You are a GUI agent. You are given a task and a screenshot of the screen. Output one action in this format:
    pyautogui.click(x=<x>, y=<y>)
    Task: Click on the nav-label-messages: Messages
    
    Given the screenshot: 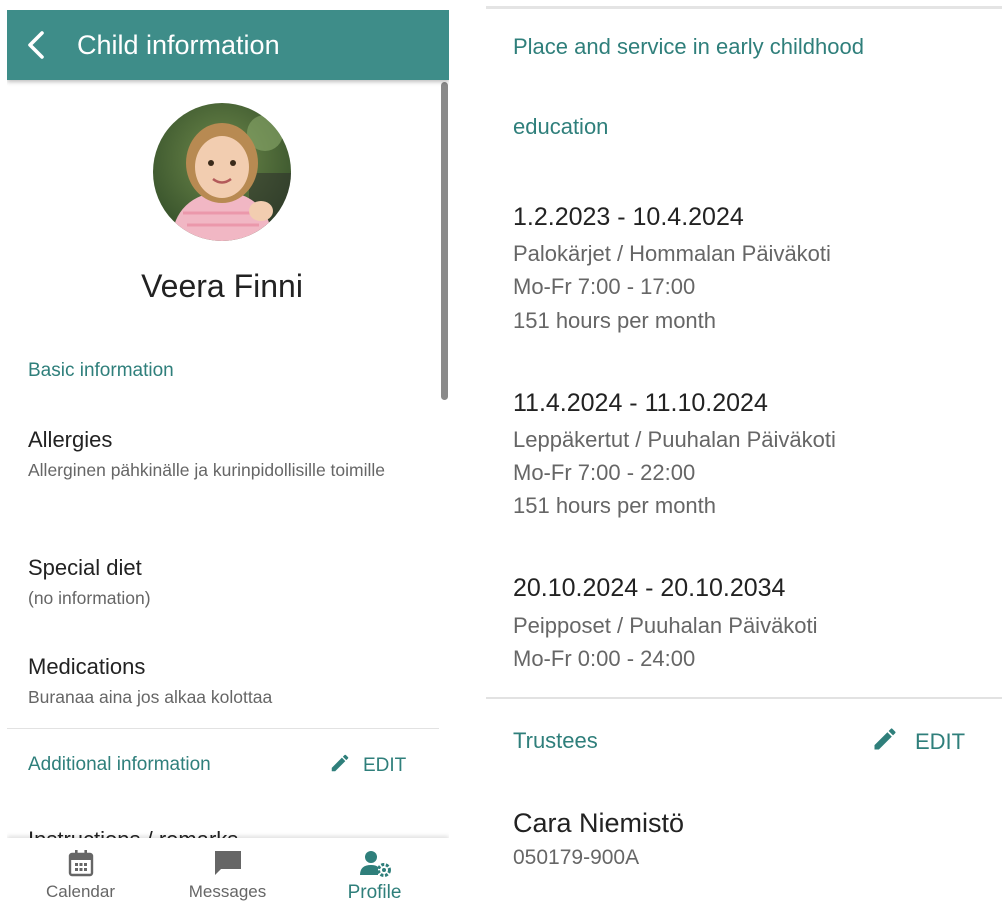 What is the action you would take?
    pyautogui.click(x=227, y=891)
    